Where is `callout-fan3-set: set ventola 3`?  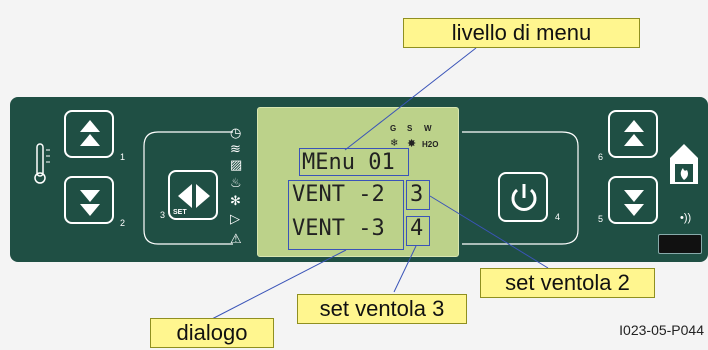
callout-fan3-set: set ventola 3 is located at coordinates (382, 309).